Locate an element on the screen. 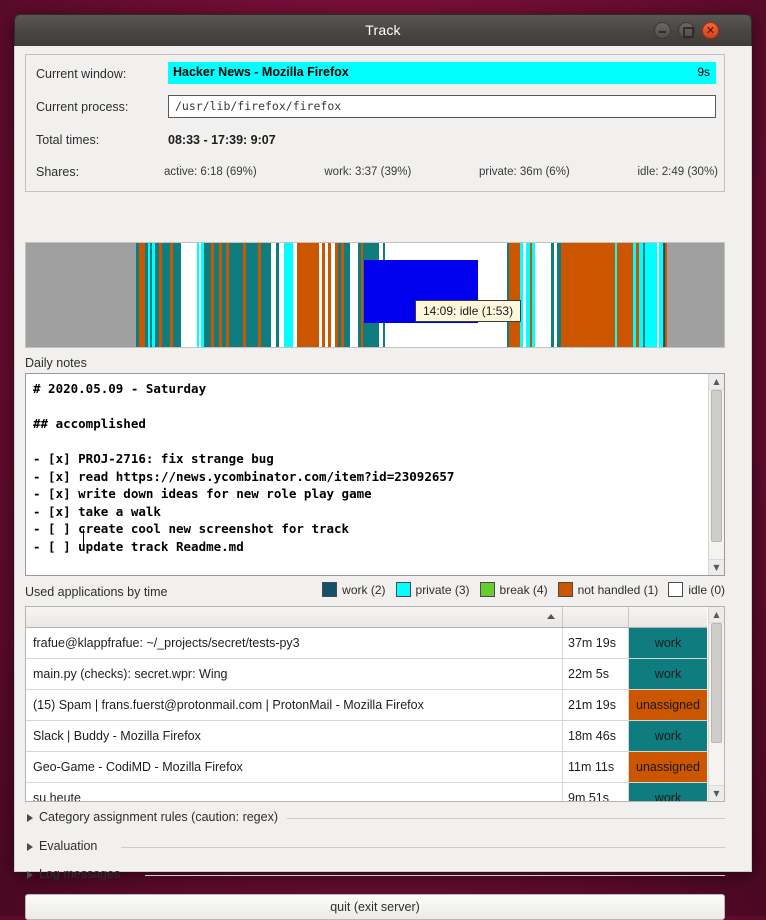 The image size is (766, 920). table-scroll-thumb is located at coordinates (716, 683).